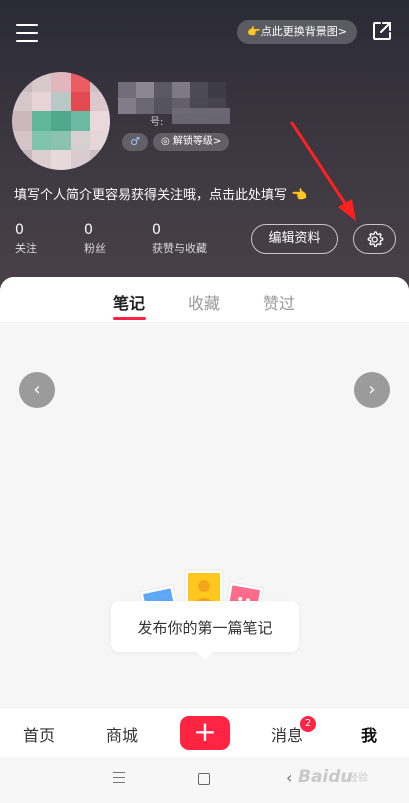 The height and width of the screenshot is (803, 409). What do you see at coordinates (27, 33) in the screenshot?
I see `menu-icon` at bounding box center [27, 33].